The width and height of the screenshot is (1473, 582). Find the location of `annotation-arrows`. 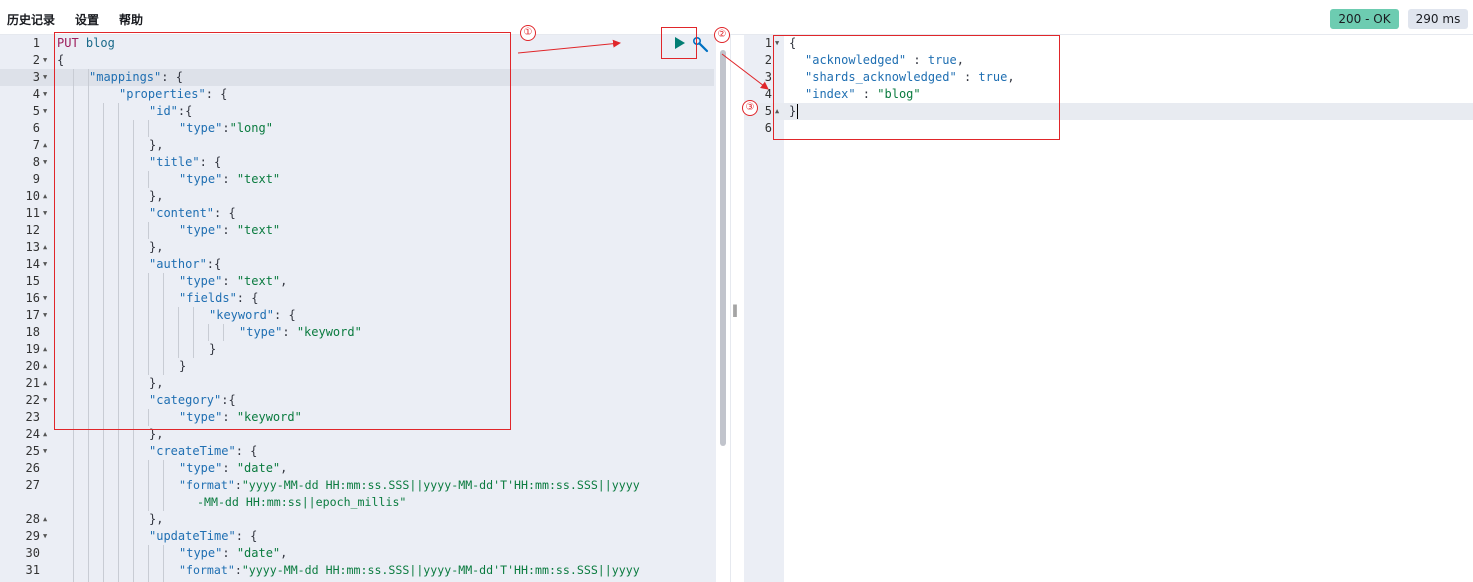

annotation-arrows is located at coordinates (643, 64).